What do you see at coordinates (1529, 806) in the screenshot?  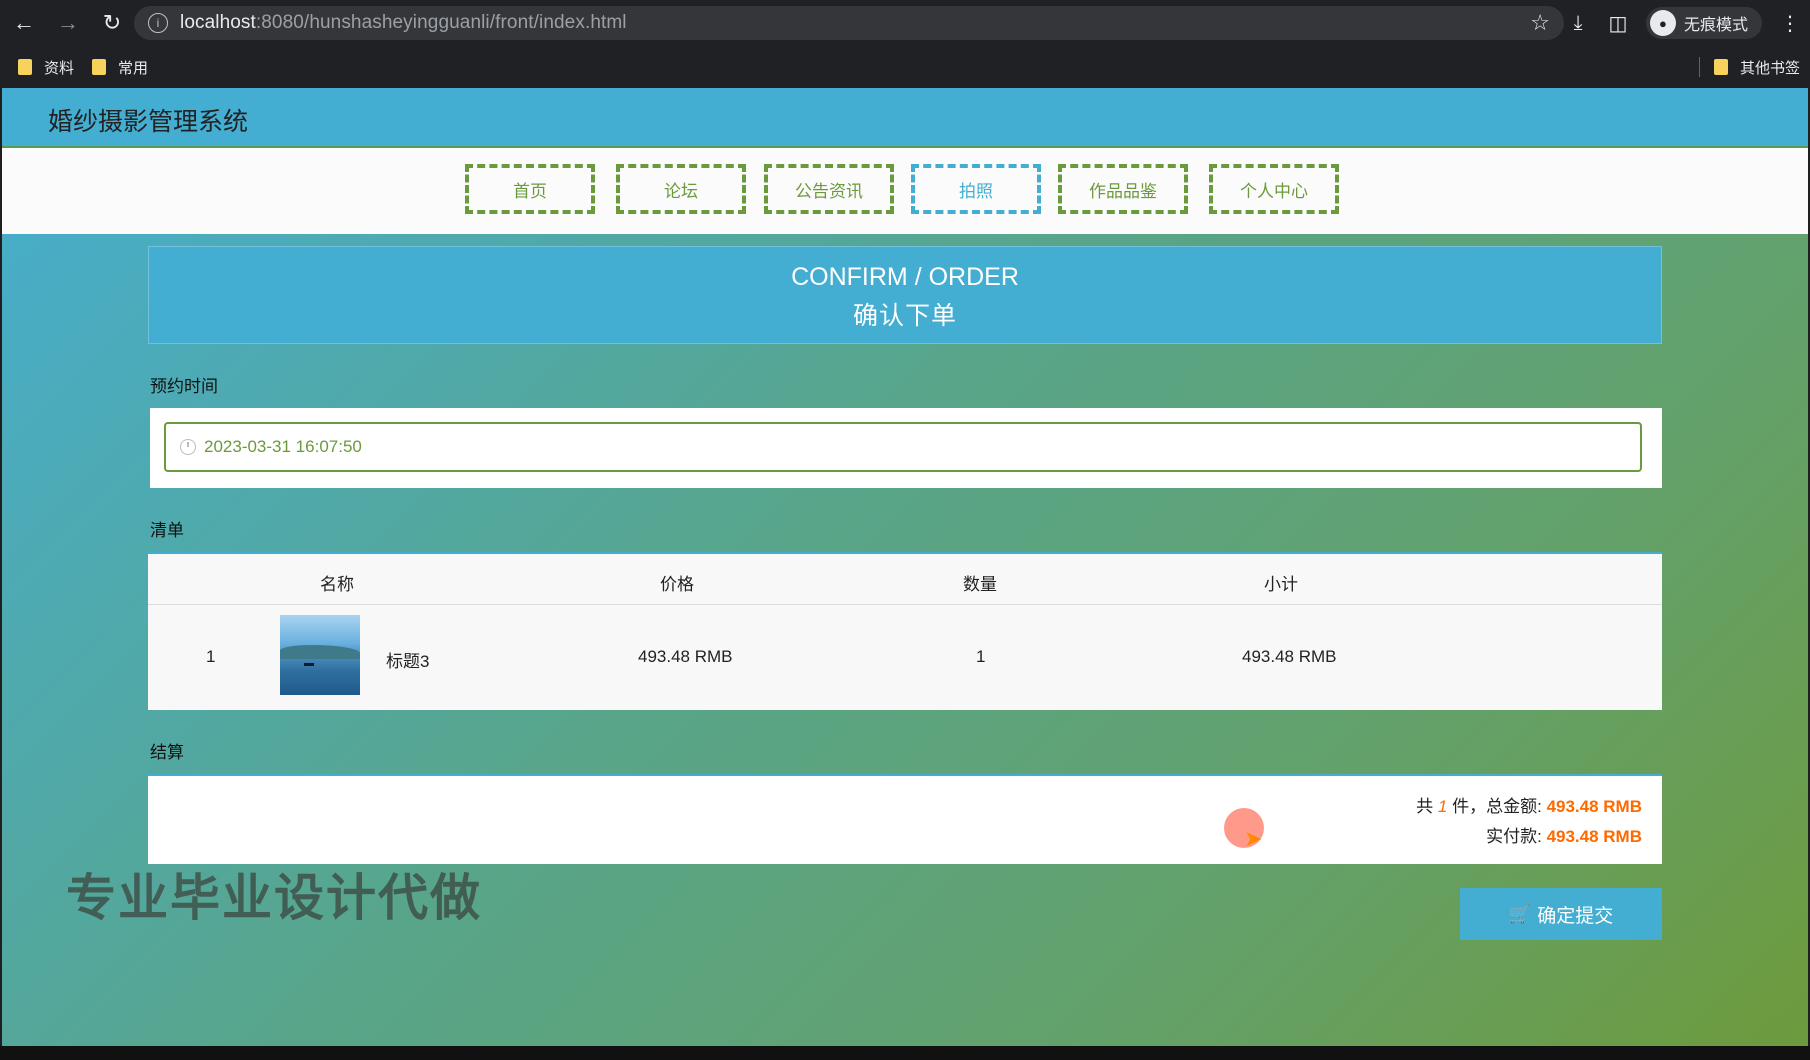 I see `total-summary: 共 1 件，总金额: 493.48 RMB` at bounding box center [1529, 806].